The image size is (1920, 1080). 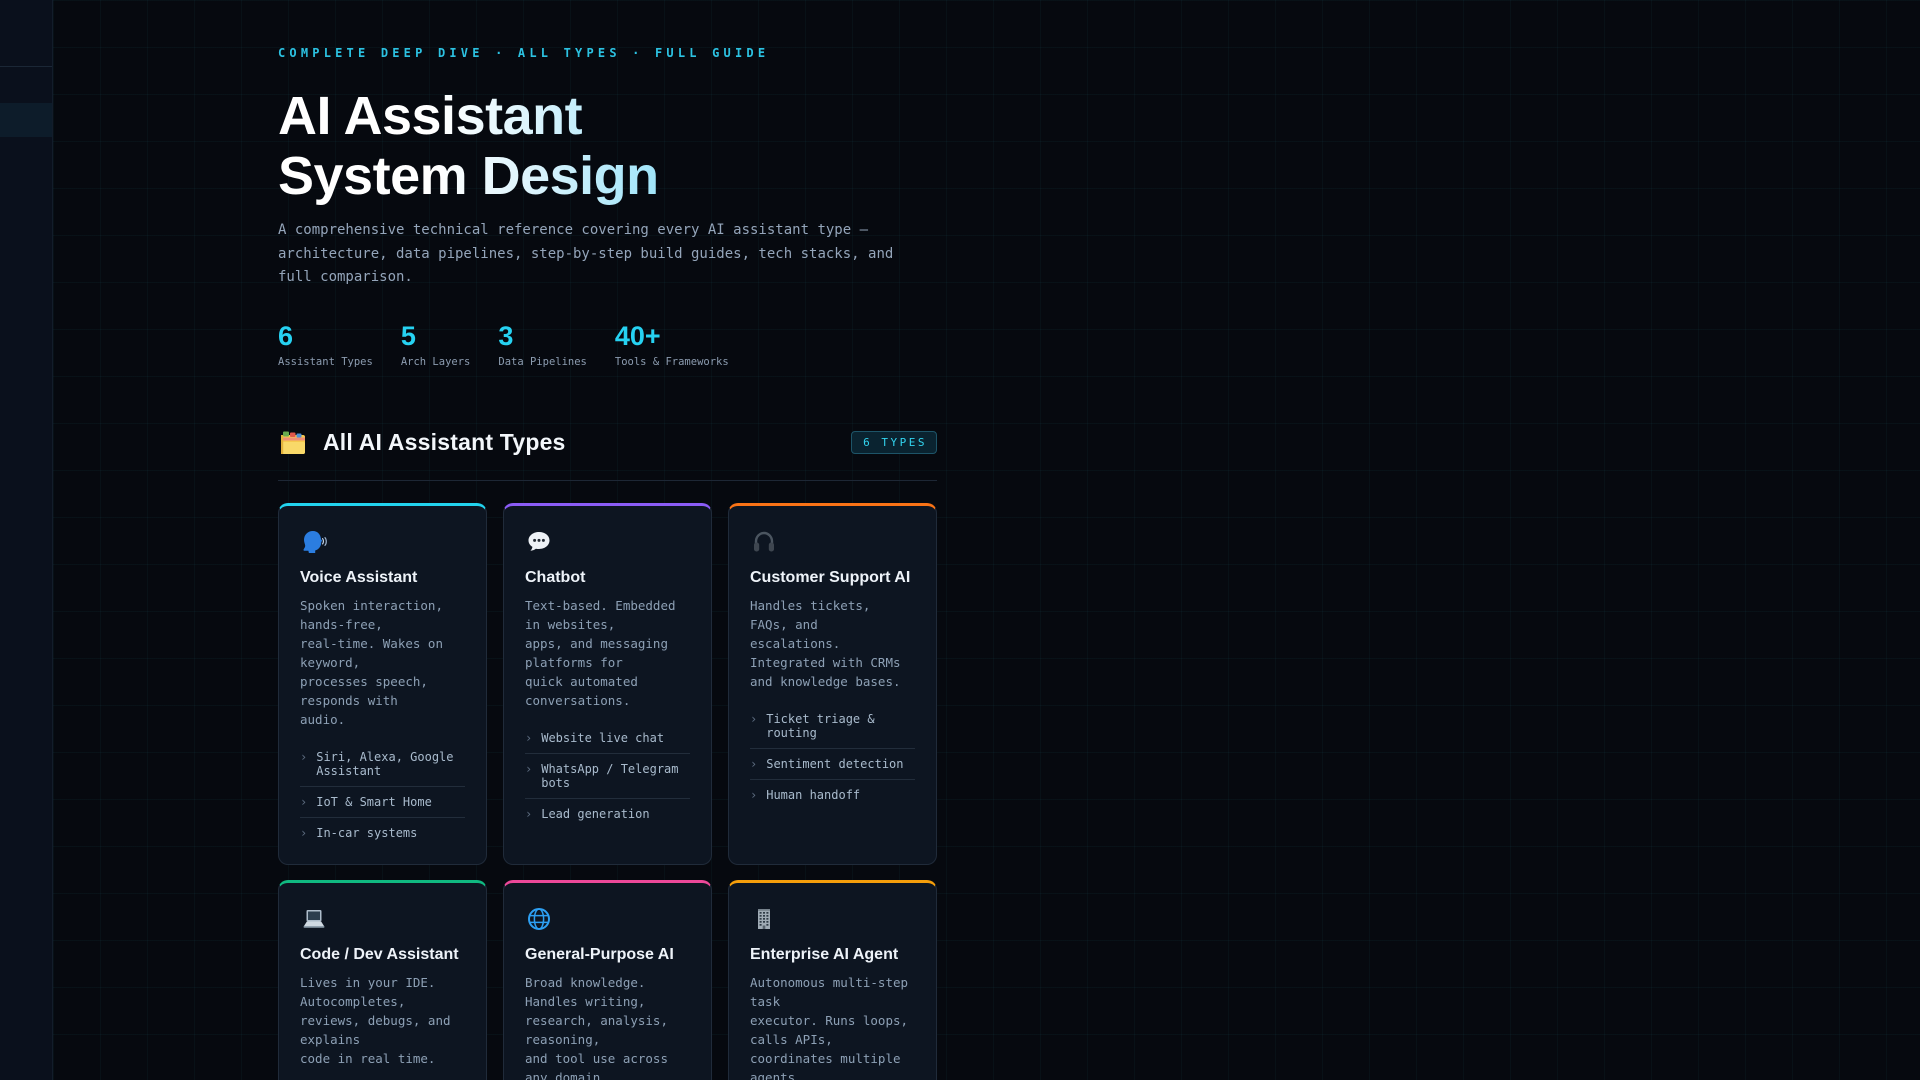 What do you see at coordinates (435, 361) in the screenshot?
I see `stat-label: Arch Layers` at bounding box center [435, 361].